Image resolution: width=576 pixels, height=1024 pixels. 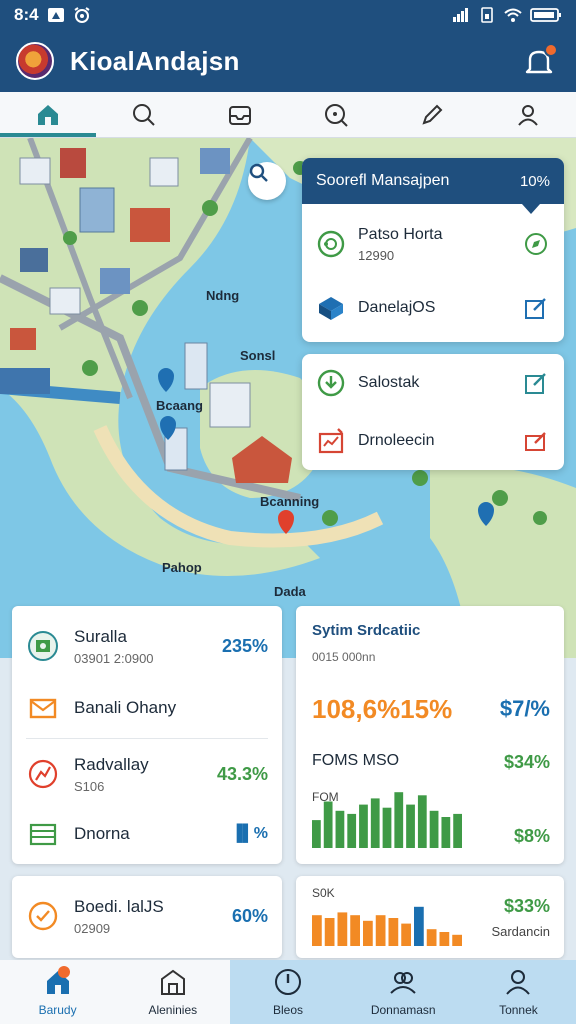 I want to click on status-time: 8:4, so click(x=26, y=14).